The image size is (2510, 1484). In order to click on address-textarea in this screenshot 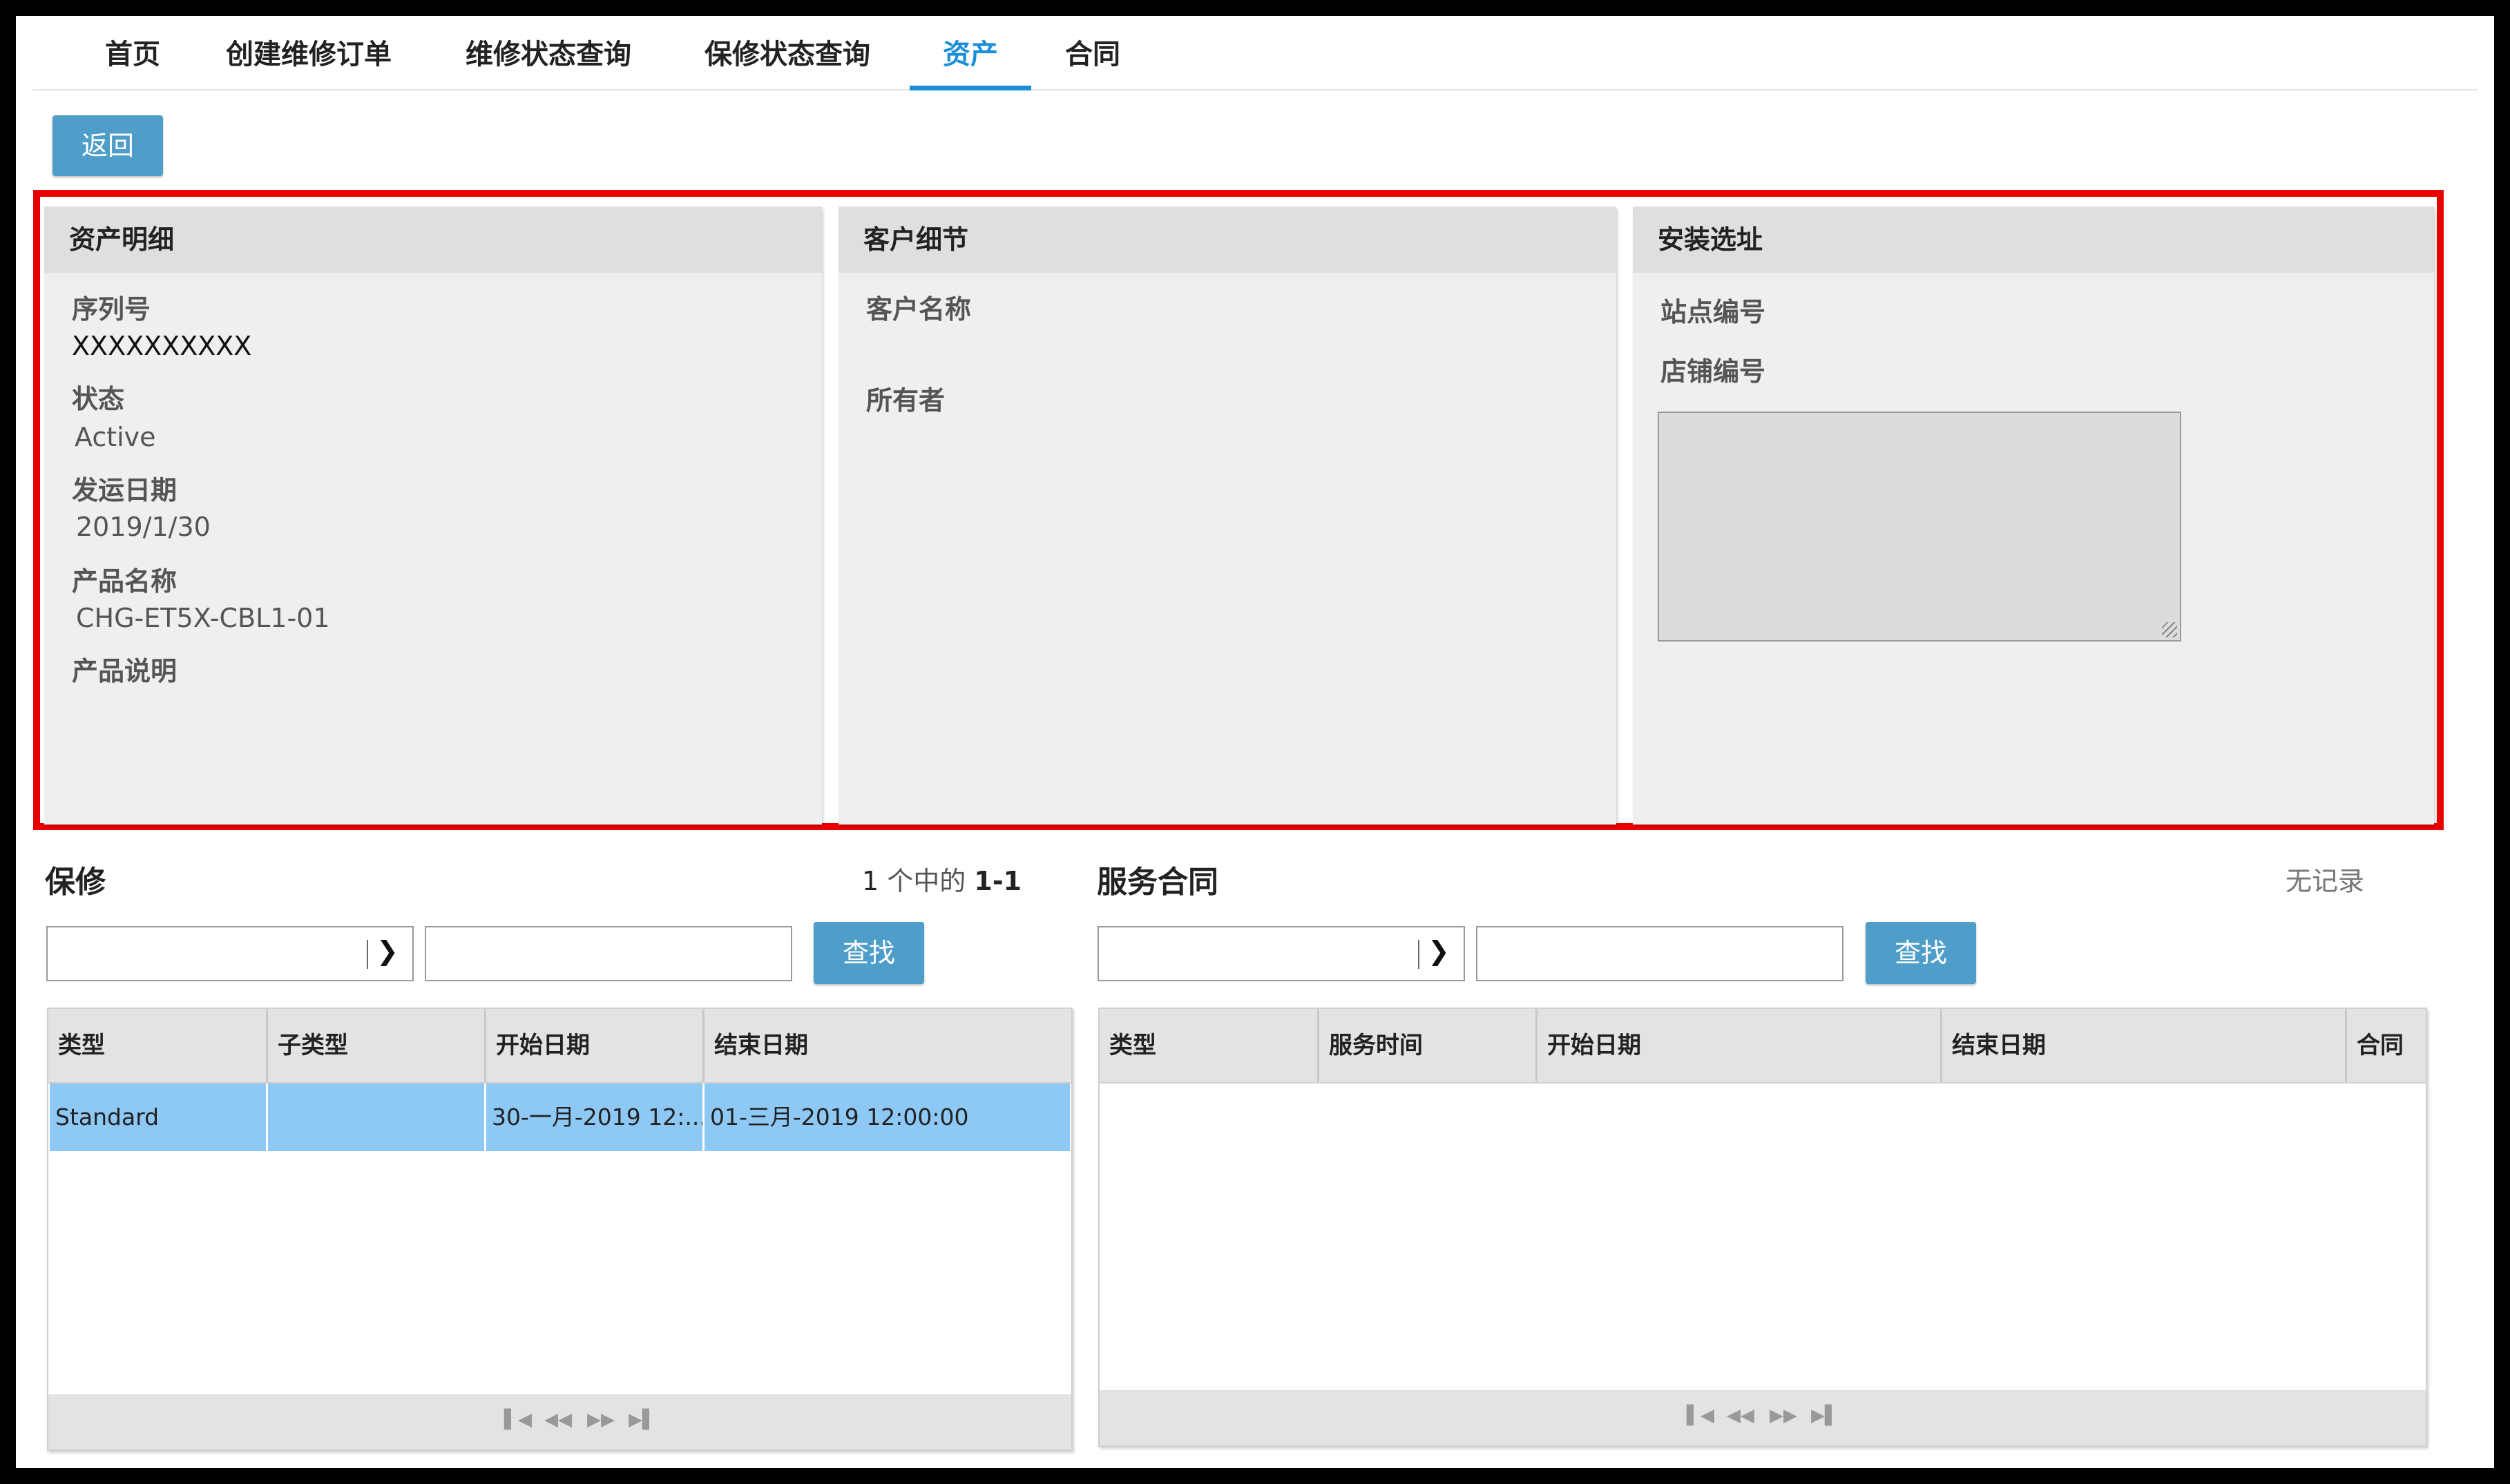, I will do `click(1919, 527)`.